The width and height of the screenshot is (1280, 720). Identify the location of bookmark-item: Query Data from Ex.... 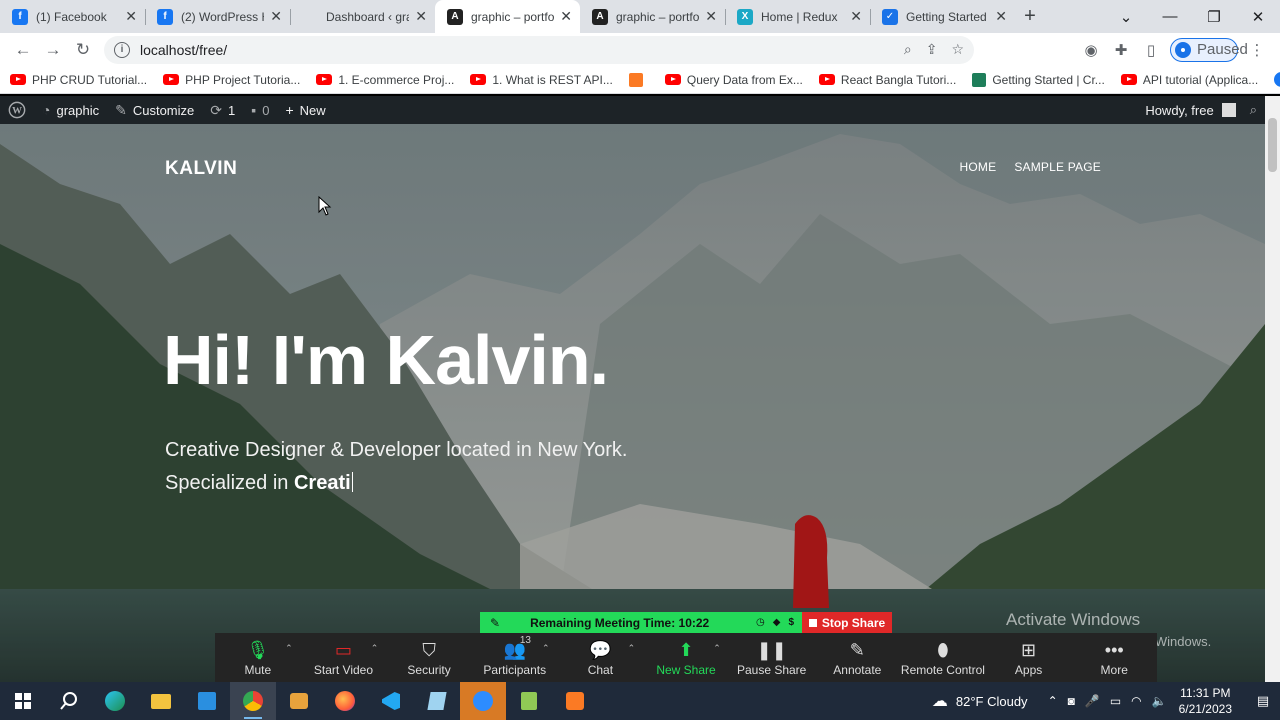
(733, 80).